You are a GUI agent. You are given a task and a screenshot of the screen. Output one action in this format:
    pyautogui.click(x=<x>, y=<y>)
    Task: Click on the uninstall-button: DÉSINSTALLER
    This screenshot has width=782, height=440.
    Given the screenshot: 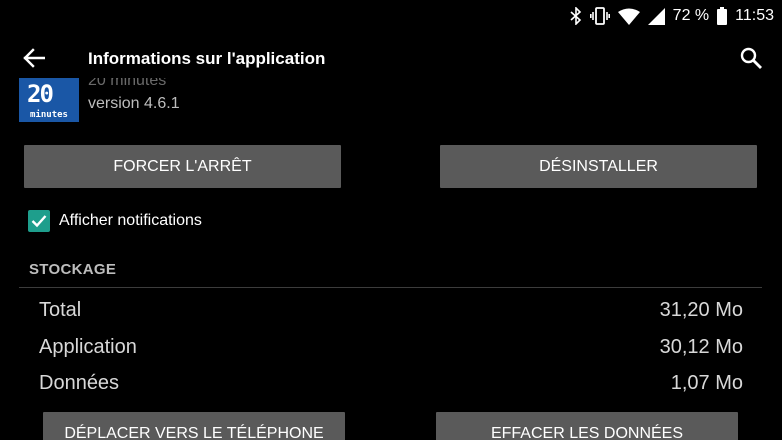 What is the action you would take?
    pyautogui.click(x=598, y=166)
    